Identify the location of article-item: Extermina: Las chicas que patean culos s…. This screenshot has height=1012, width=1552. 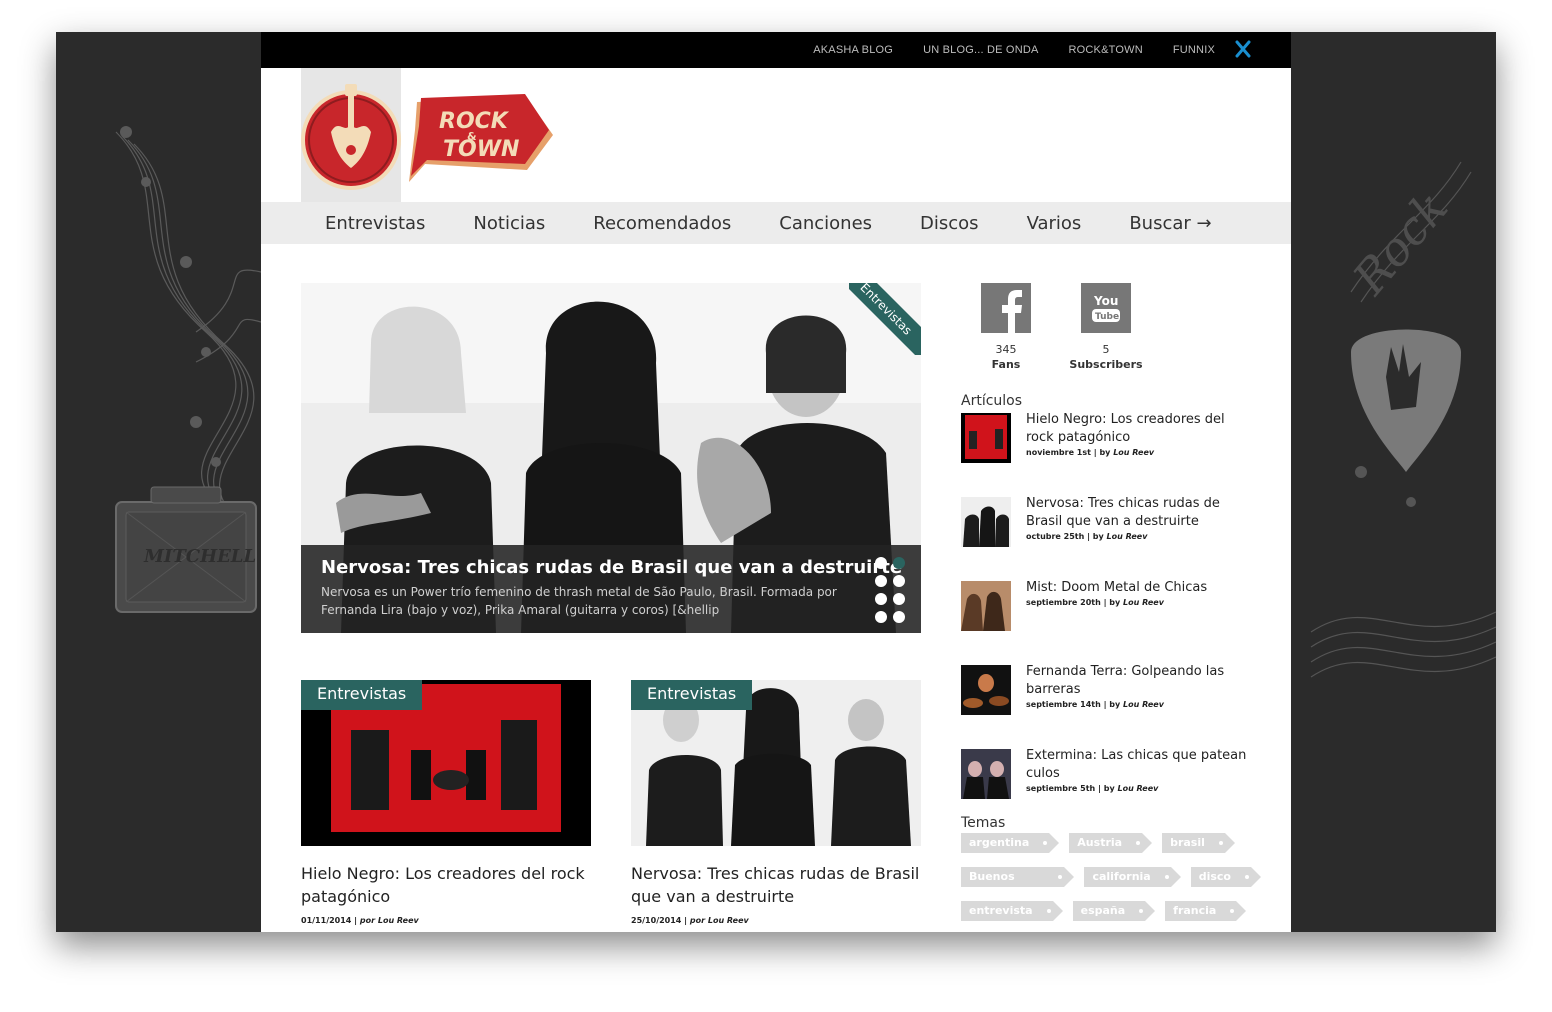
(1106, 781).